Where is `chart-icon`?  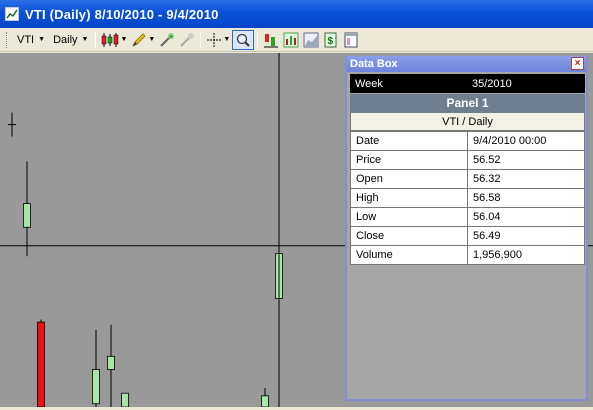
chart-icon is located at coordinates (12, 14).